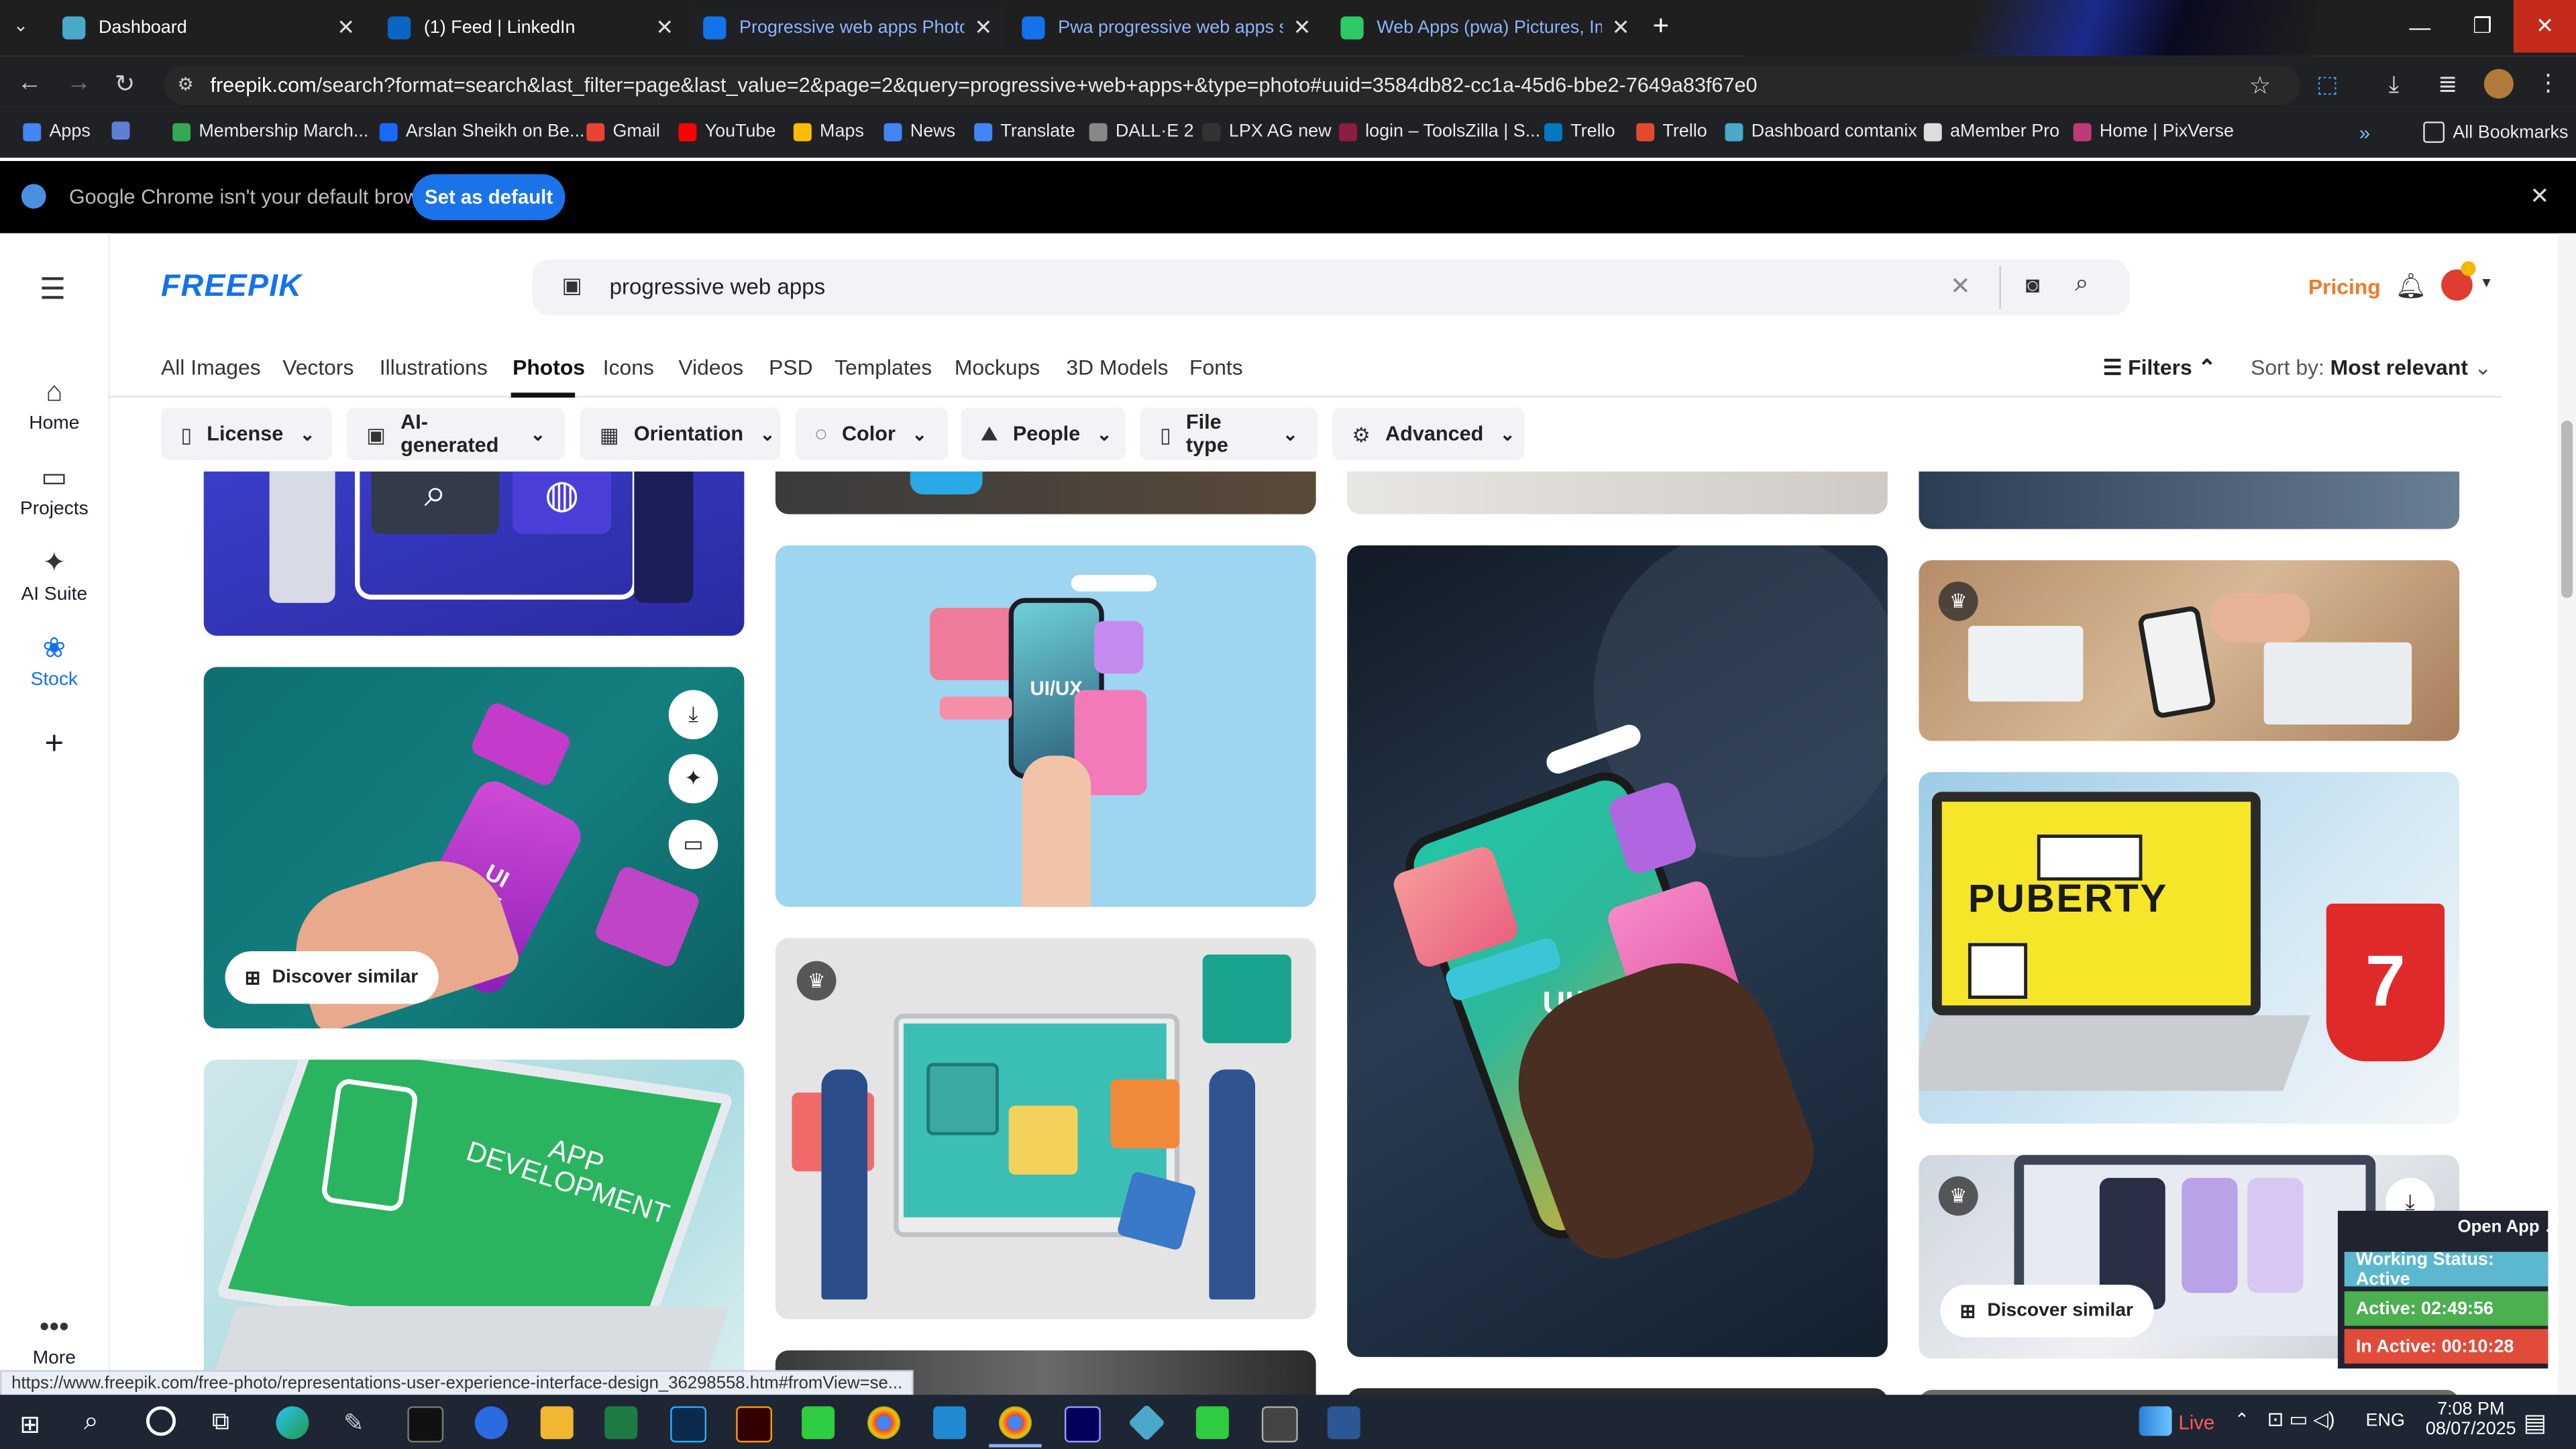  What do you see at coordinates (474, 848) in the screenshot?
I see `photo-uiux-phone-hands: UIUX ⤓ ✦ ▭ ⊞Discover similar` at bounding box center [474, 848].